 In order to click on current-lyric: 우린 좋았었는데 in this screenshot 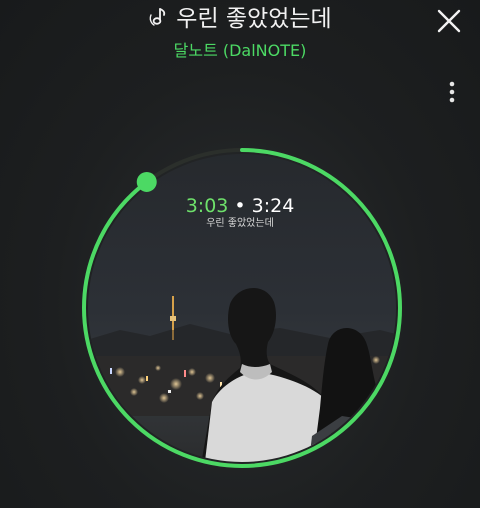, I will do `click(240, 223)`.